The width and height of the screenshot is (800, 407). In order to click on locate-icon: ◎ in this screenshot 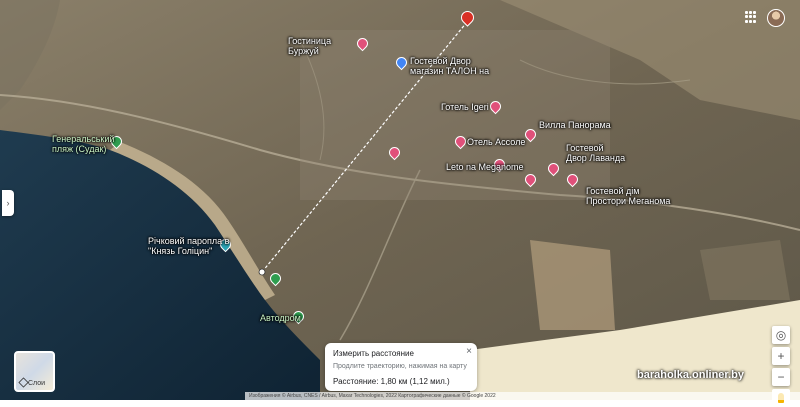, I will do `click(781, 335)`.